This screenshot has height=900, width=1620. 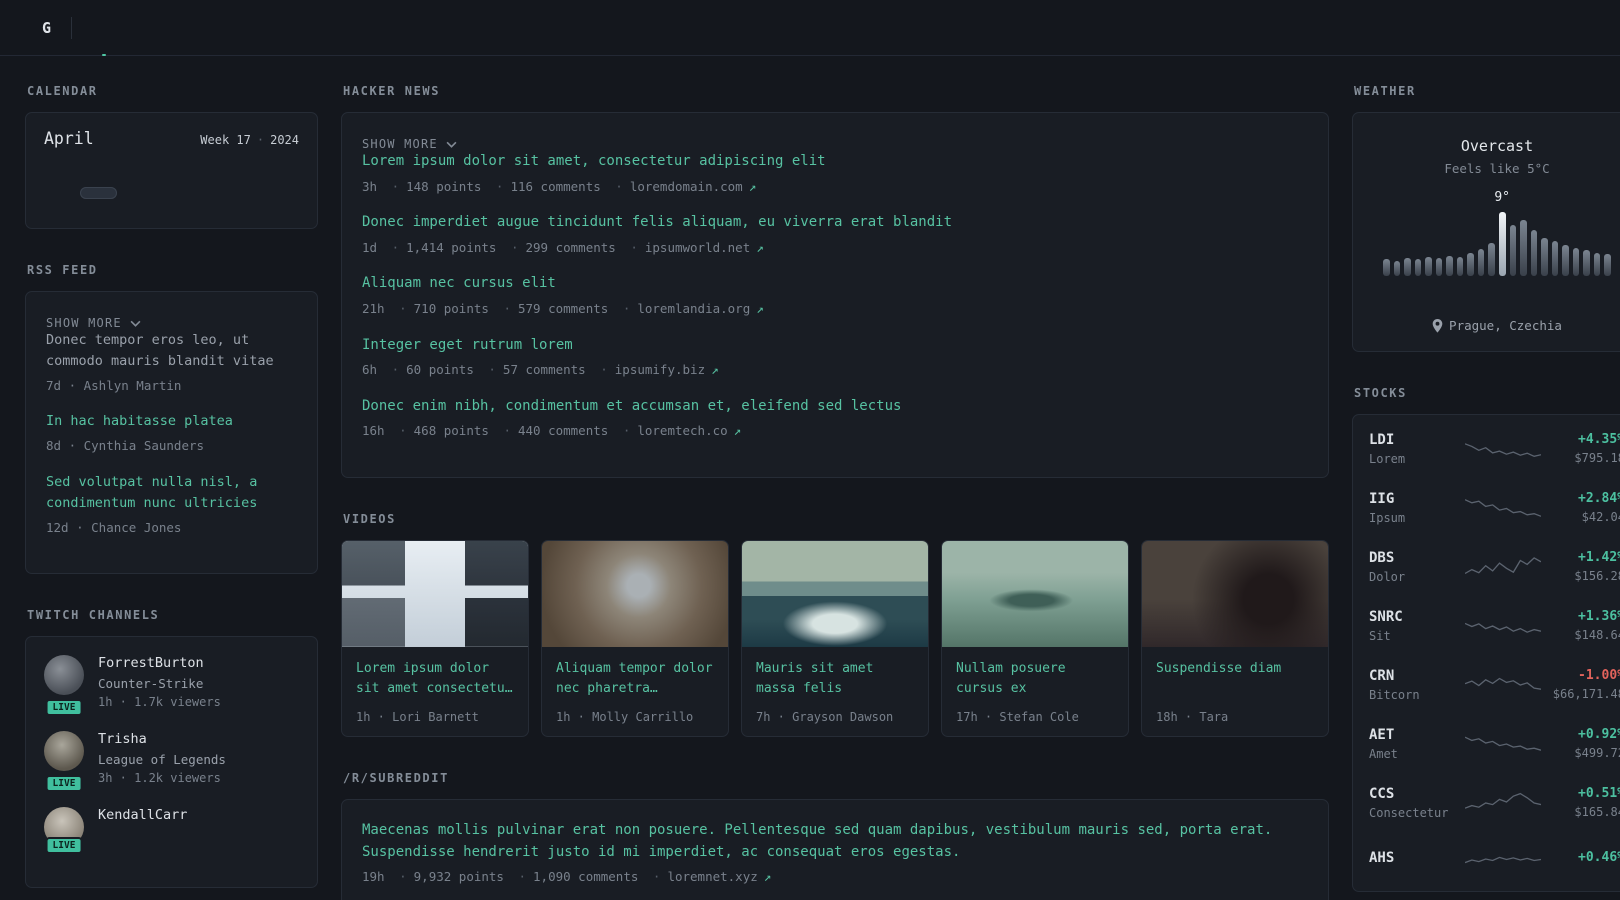 I want to click on rss-show-more-button: SHOW MORE, so click(x=93, y=323).